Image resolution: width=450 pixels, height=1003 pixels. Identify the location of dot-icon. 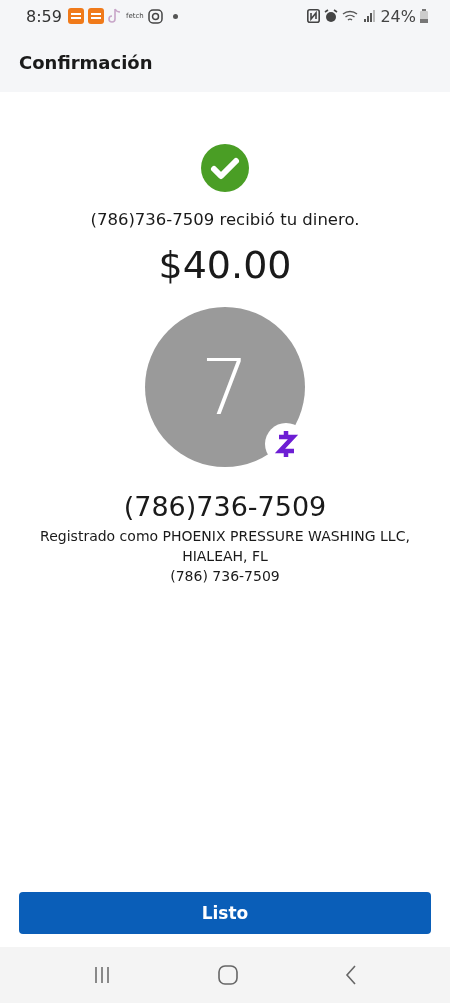
(175, 16).